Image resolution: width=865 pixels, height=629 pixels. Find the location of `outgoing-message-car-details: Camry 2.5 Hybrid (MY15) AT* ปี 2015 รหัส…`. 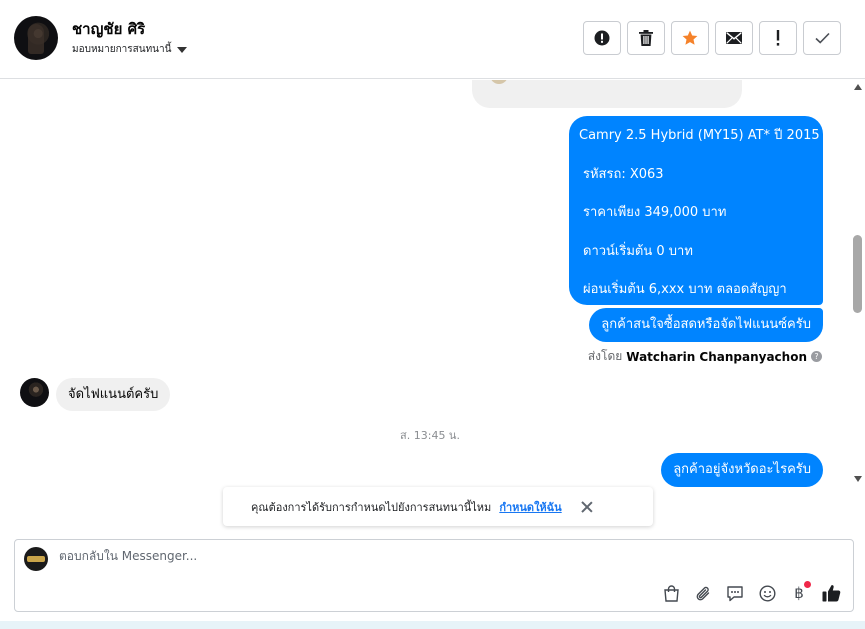

outgoing-message-car-details: Camry 2.5 Hybrid (MY15) AT* ปี 2015 รหัส… is located at coordinates (696, 210).